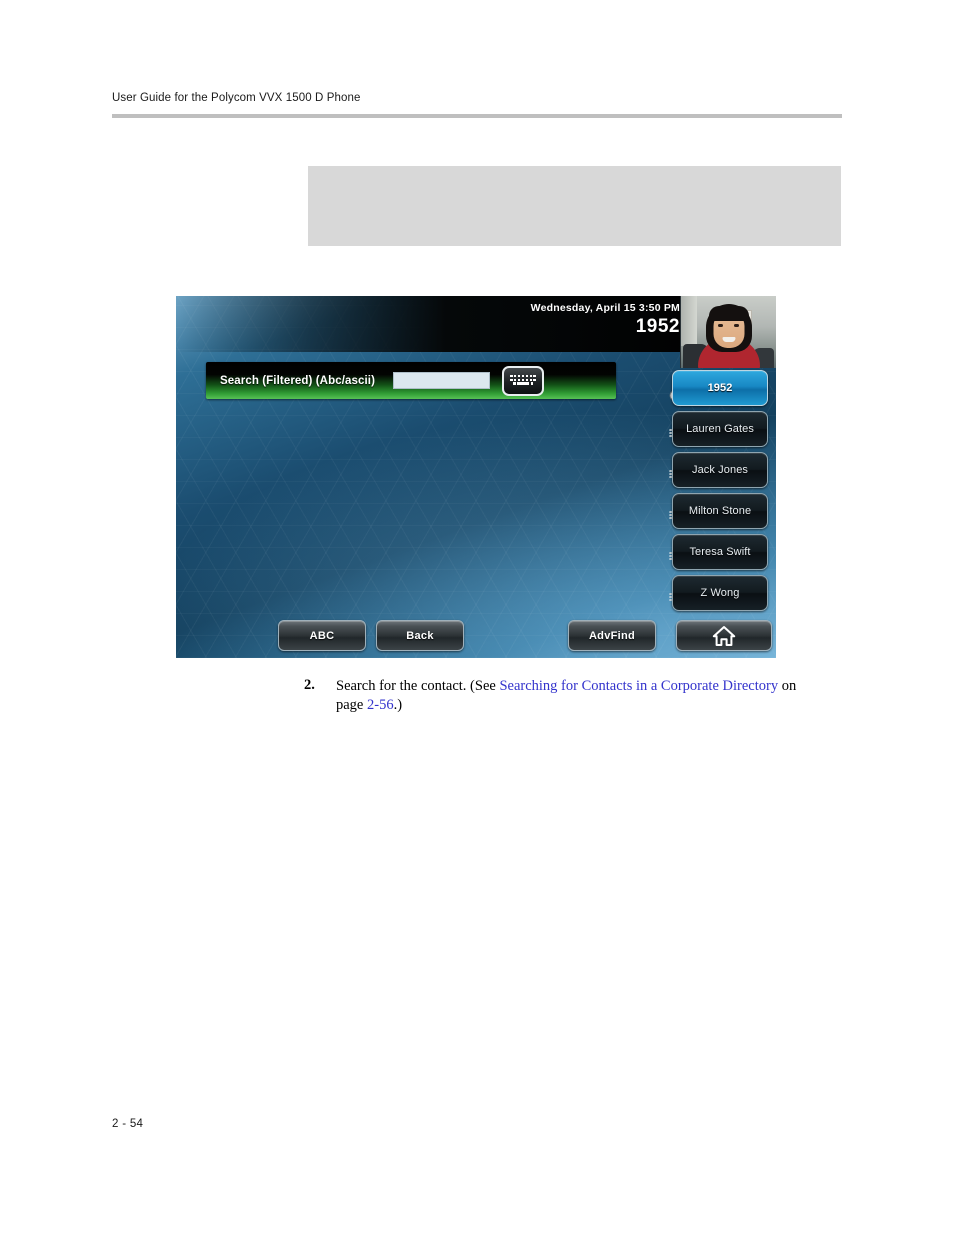 The image size is (954, 1235). I want to click on search-label: Search (Filtered) (Abc/ascii), so click(297, 380).